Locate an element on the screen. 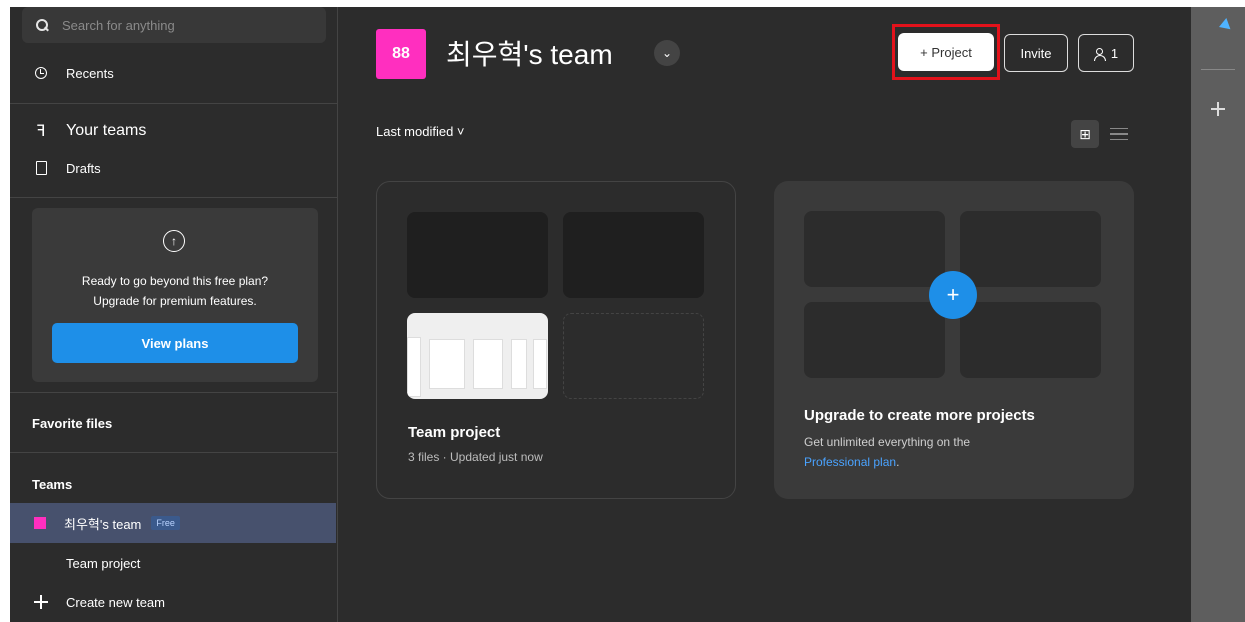 Image resolution: width=1245 pixels, height=622 pixels. sidebar-item-your-teams: ꟻ Your teams is located at coordinates (89, 131).